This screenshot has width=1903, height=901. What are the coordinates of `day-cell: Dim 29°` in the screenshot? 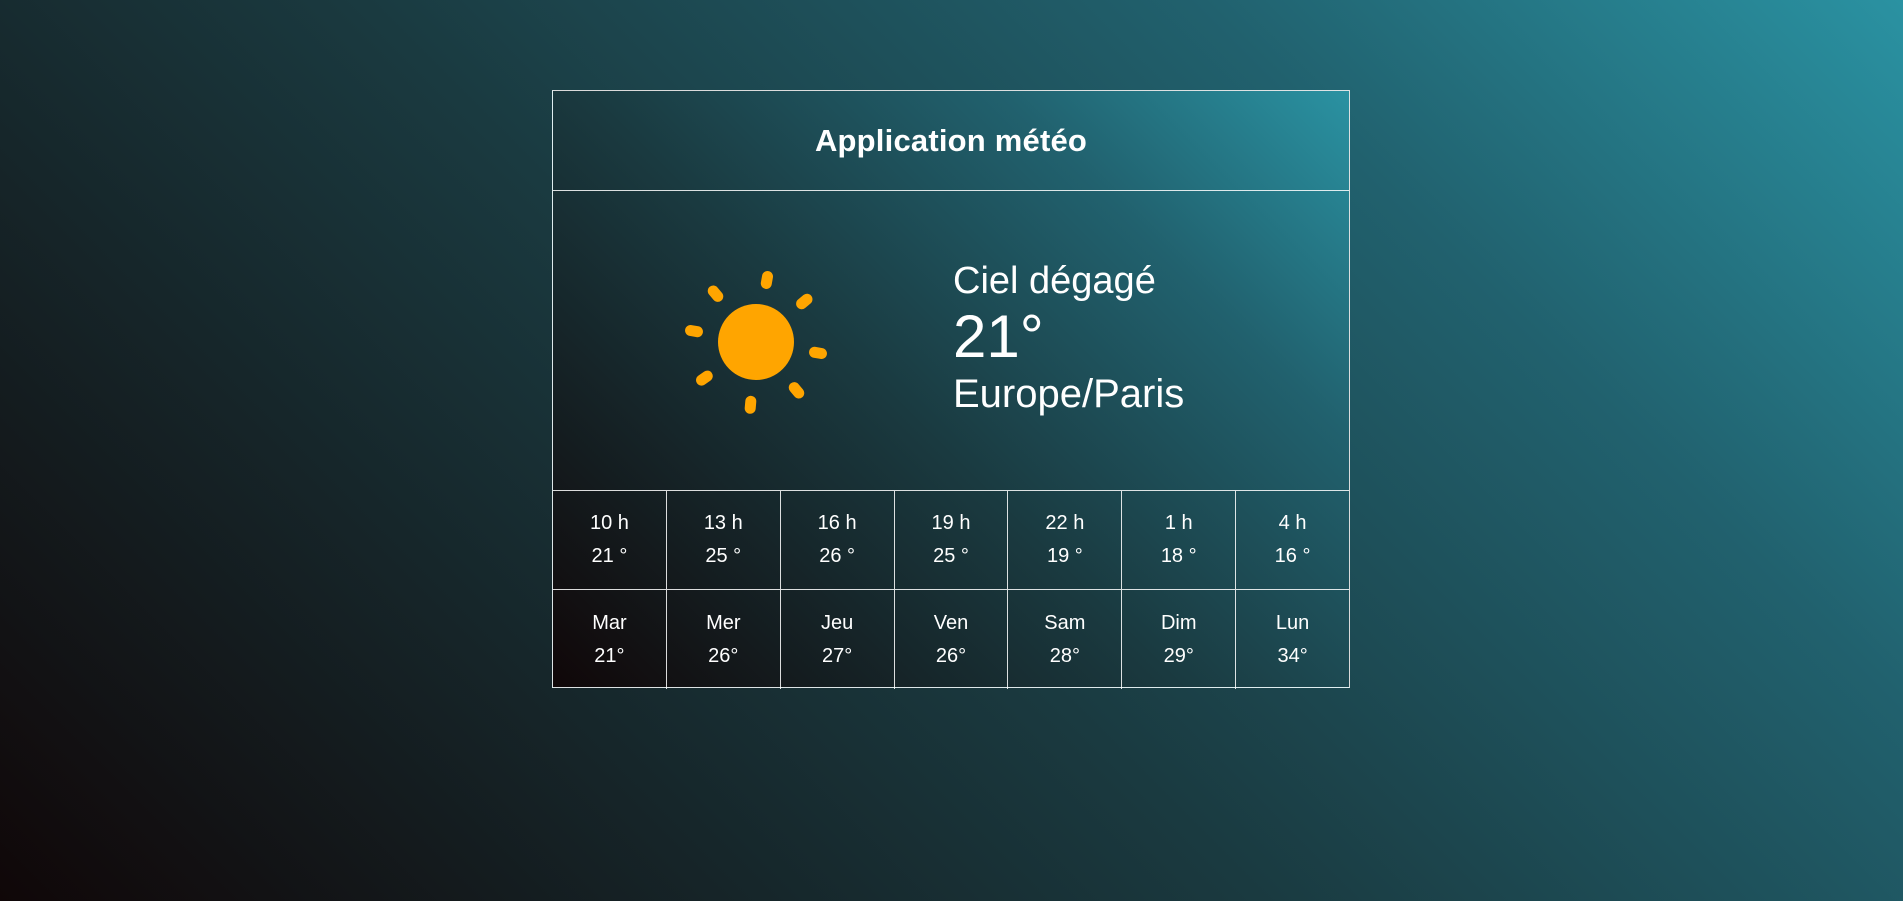 It's located at (1179, 639).